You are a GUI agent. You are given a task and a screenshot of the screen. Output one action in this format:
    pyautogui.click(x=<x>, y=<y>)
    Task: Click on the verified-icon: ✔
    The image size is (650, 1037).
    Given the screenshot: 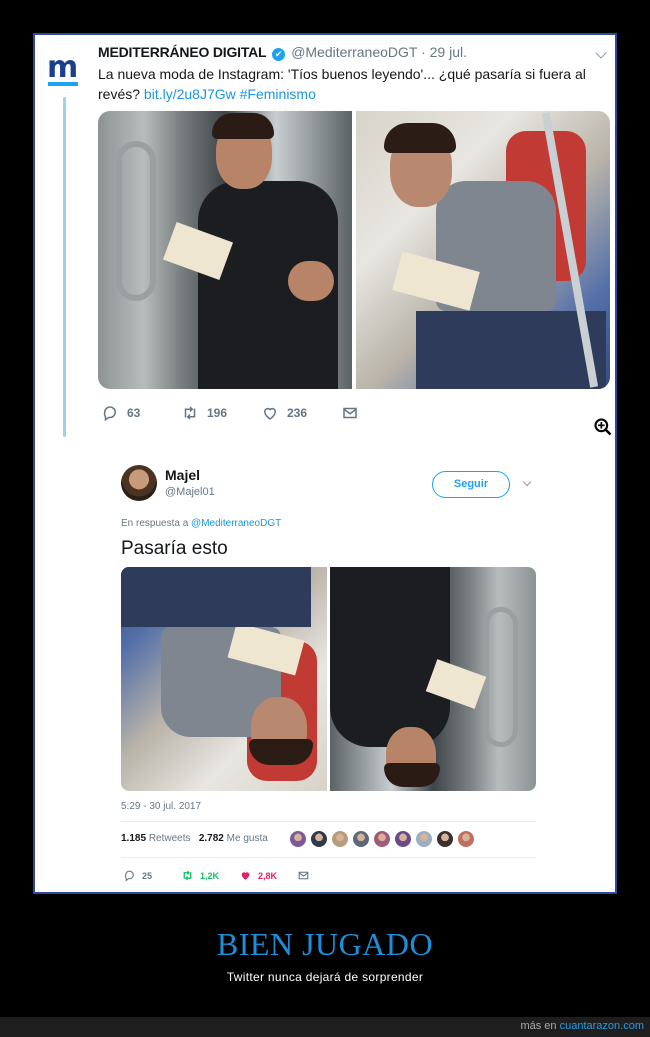 What is the action you would take?
    pyautogui.click(x=279, y=54)
    